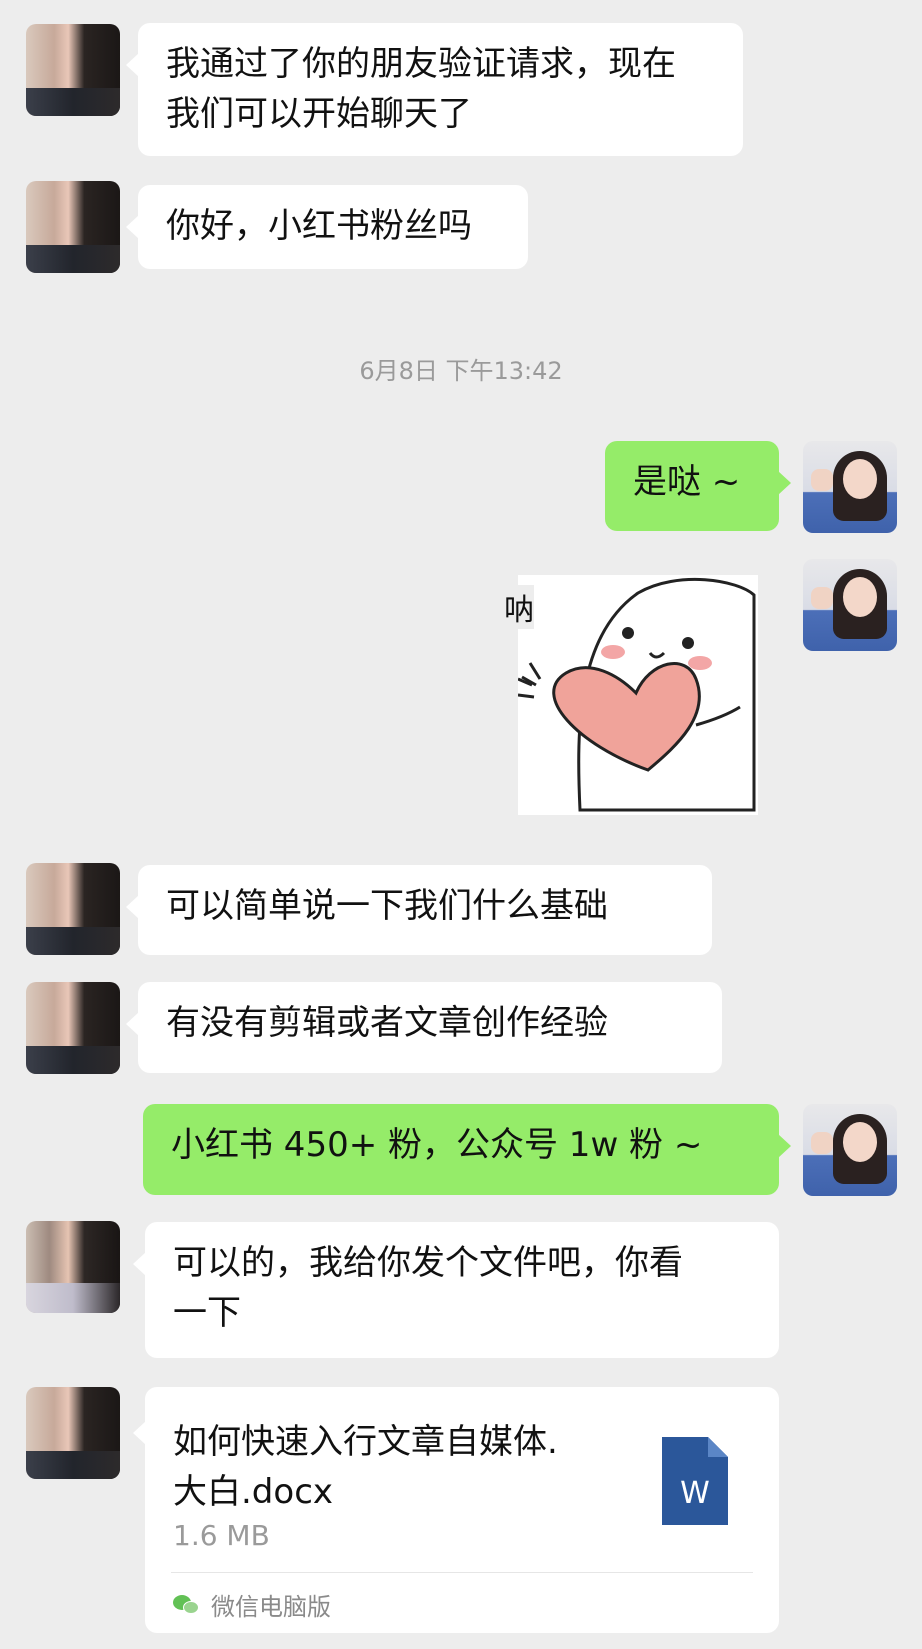 Image resolution: width=922 pixels, height=1649 pixels. Describe the element at coordinates (434, 89) in the screenshot. I see `message-bubble-incoming: 我通过了你的朋友验证请求，现在 我们可以开始聊天了` at that location.